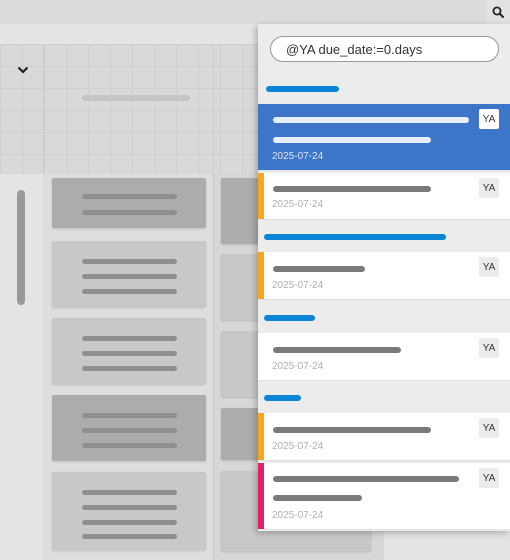 The image size is (510, 560). I want to click on board-title-placeholder, so click(136, 98).